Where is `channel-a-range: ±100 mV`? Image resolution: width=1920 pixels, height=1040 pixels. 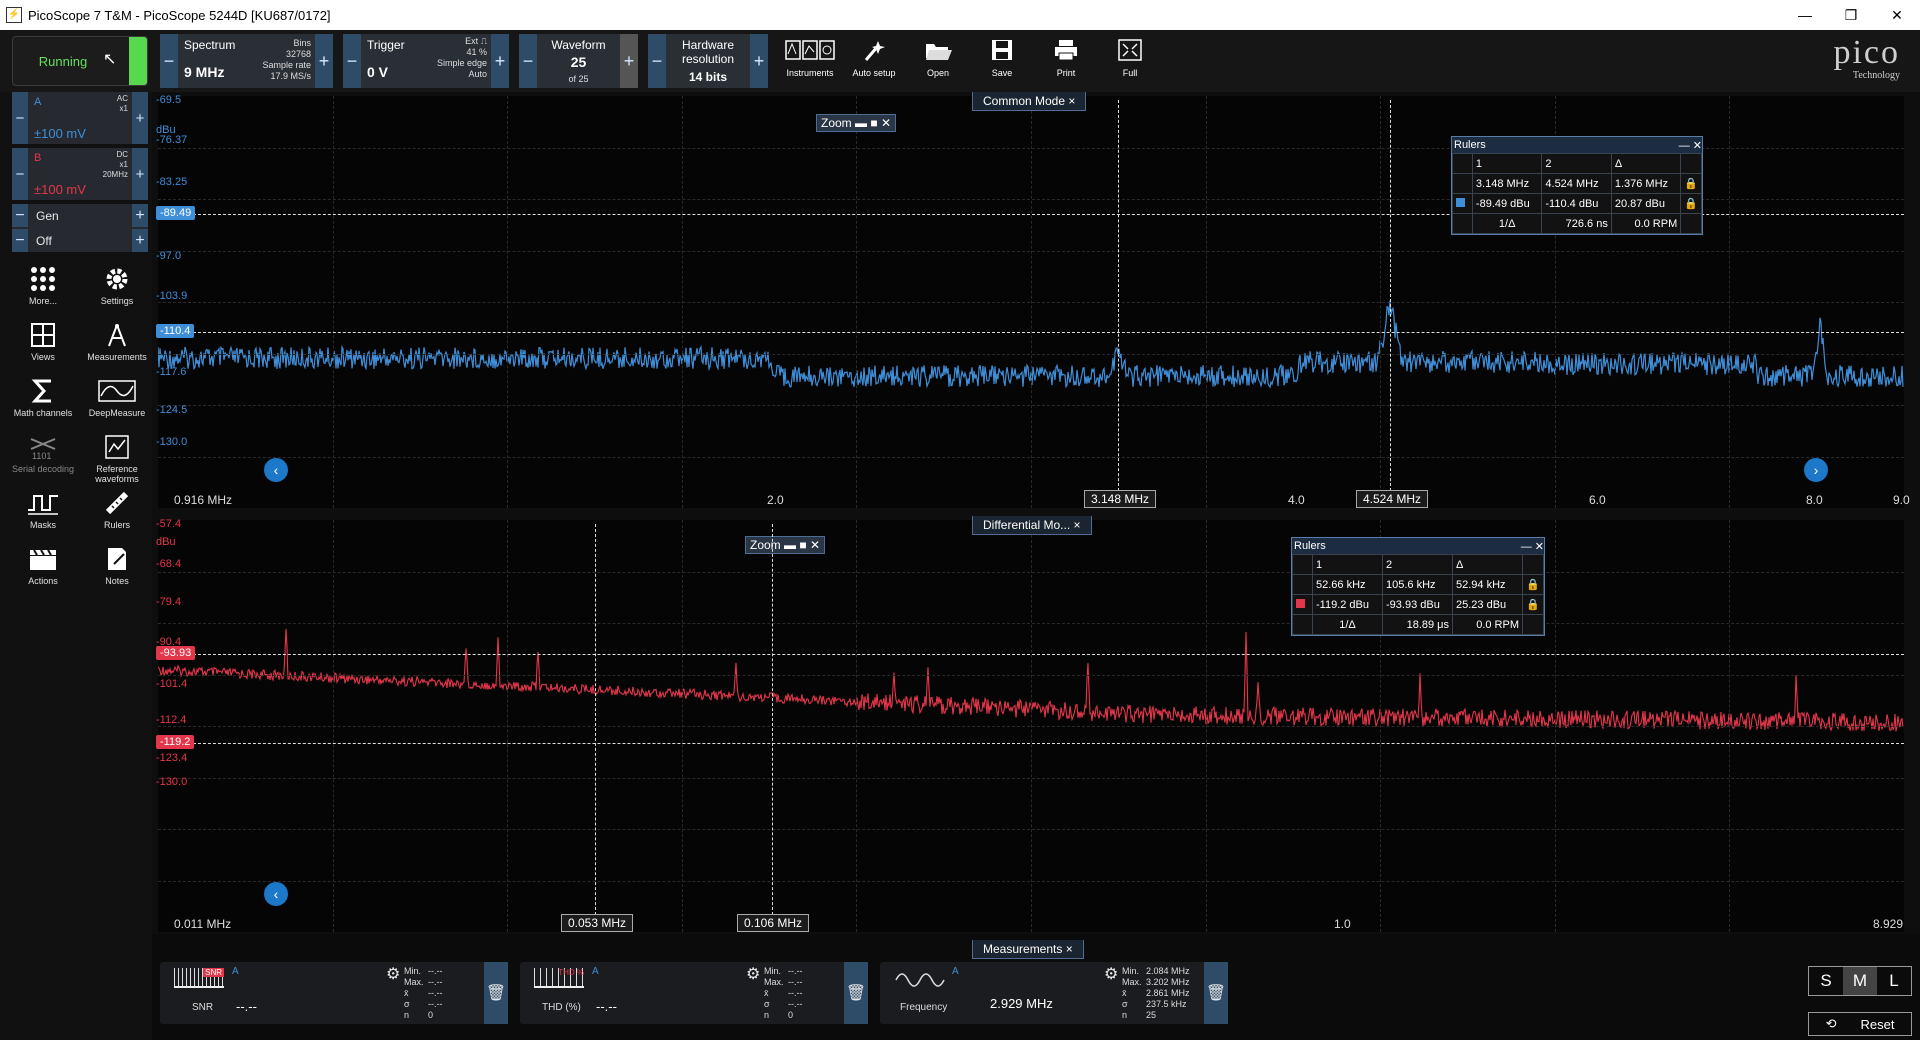 channel-a-range: ±100 mV is located at coordinates (60, 133).